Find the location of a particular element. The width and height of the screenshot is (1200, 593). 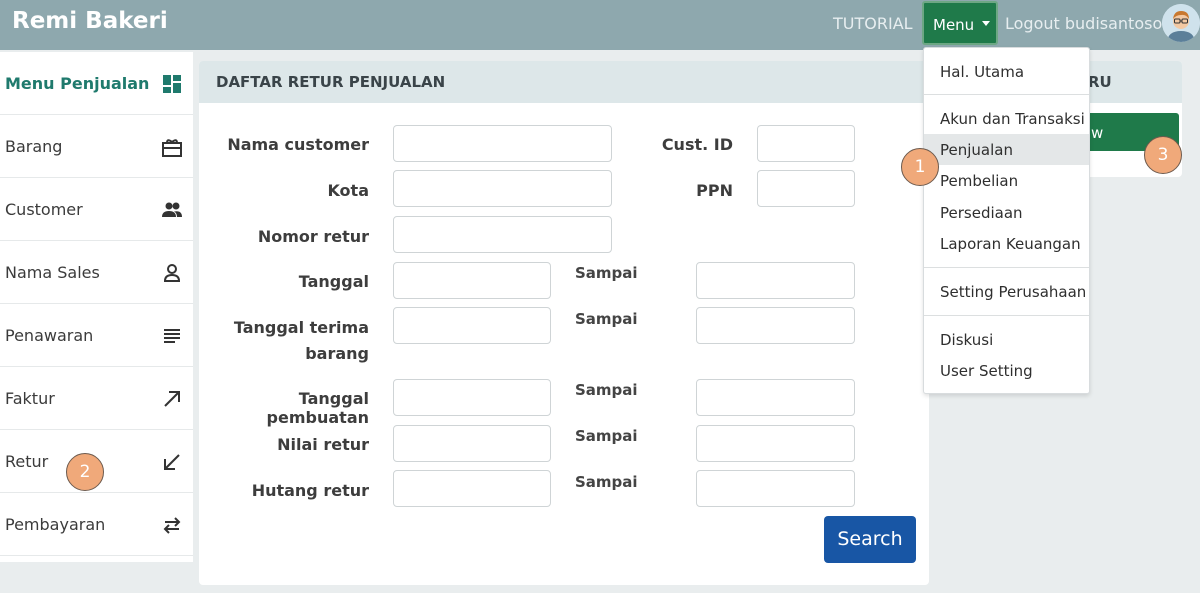

avatar is located at coordinates (1181, 23).